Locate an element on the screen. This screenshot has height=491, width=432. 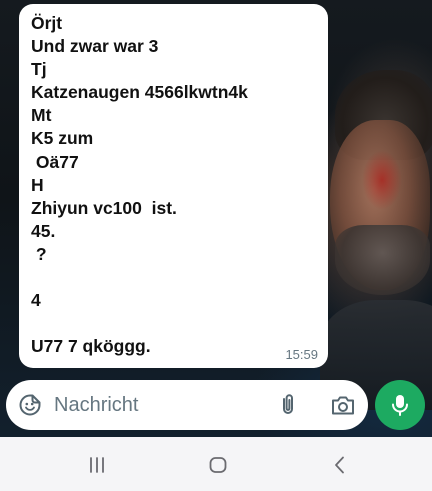
paperclip-icon is located at coordinates (288, 405).